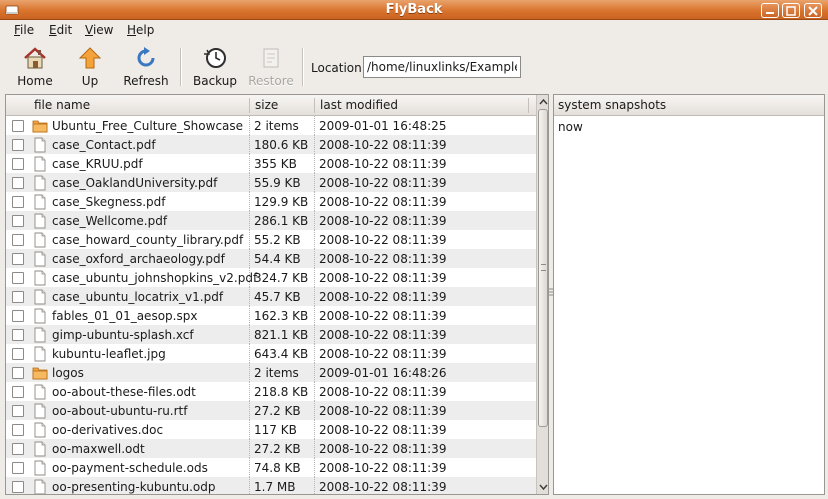  I want to click on column-system-snapshots: system snapshots, so click(612, 105).